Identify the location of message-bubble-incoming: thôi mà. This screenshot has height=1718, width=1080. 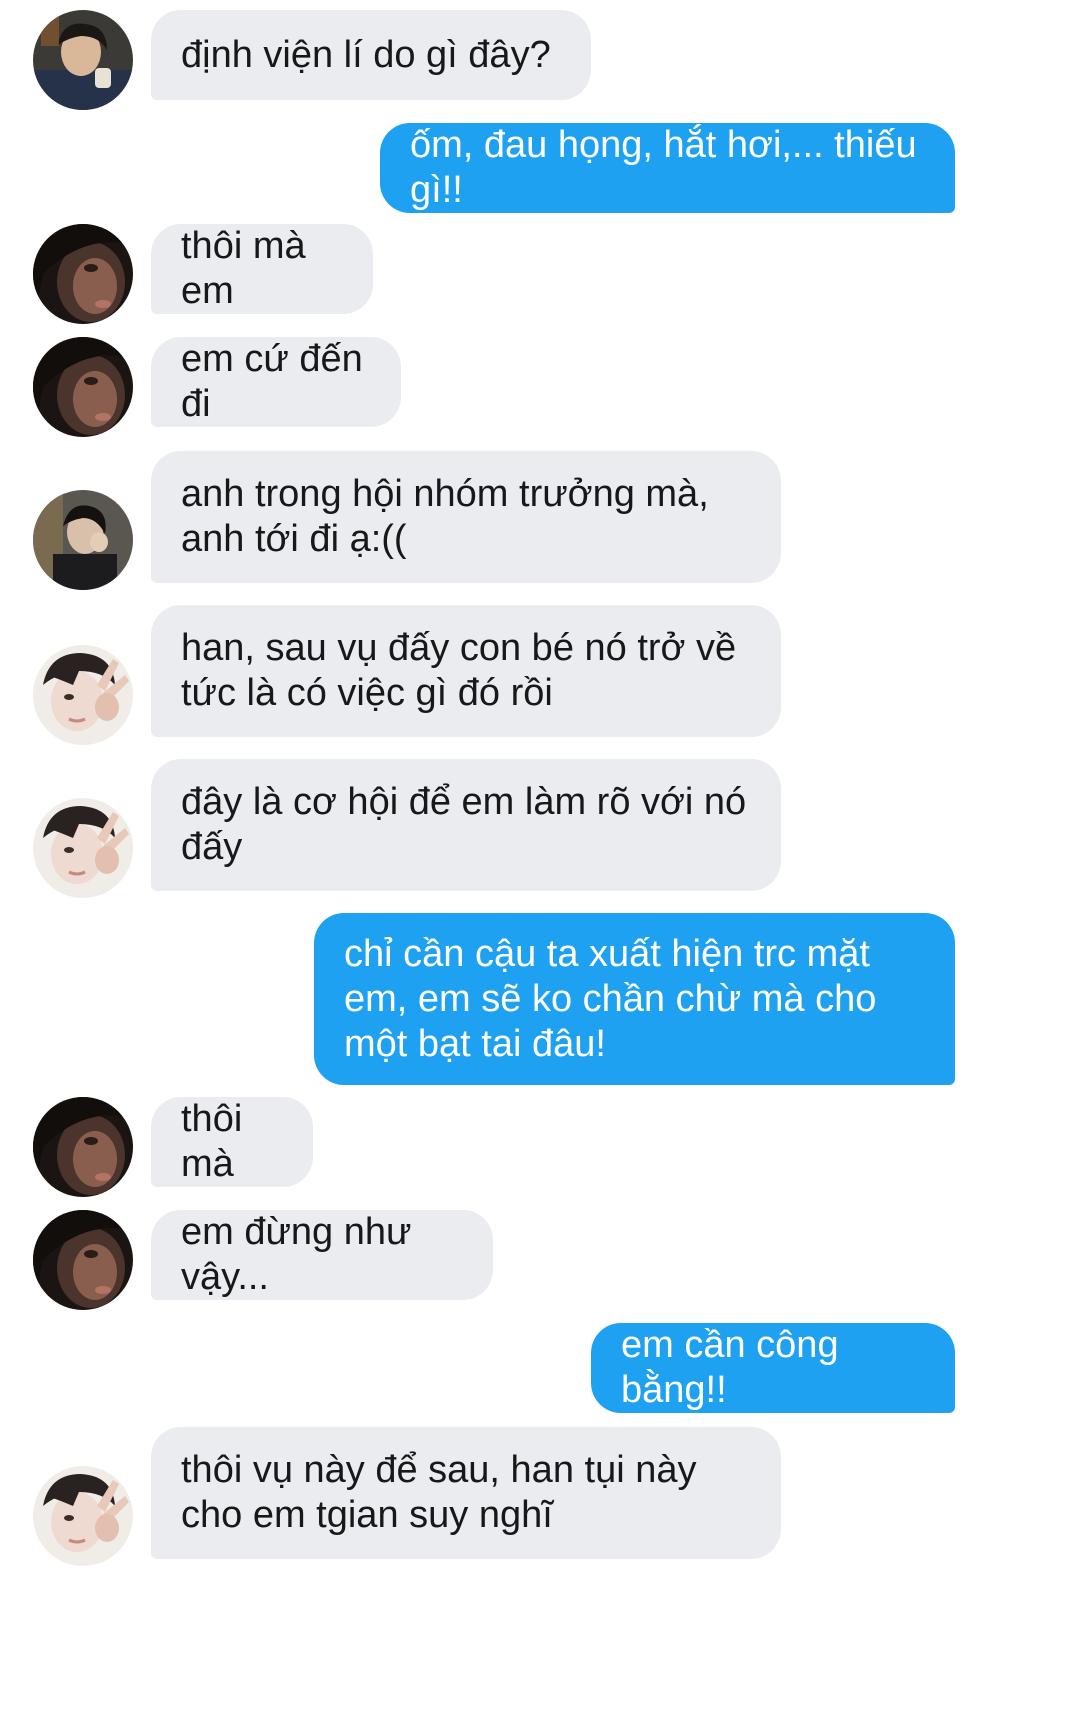
(232, 1142).